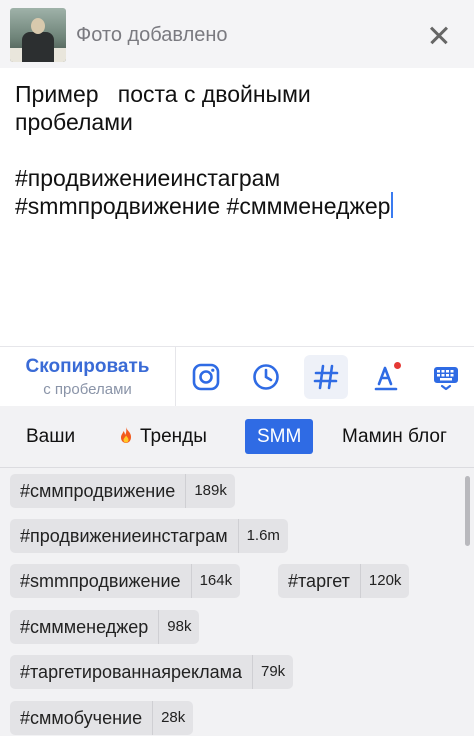  I want to click on hashtag-chip: #таргетированнаяреклама 79k, so click(152, 672).